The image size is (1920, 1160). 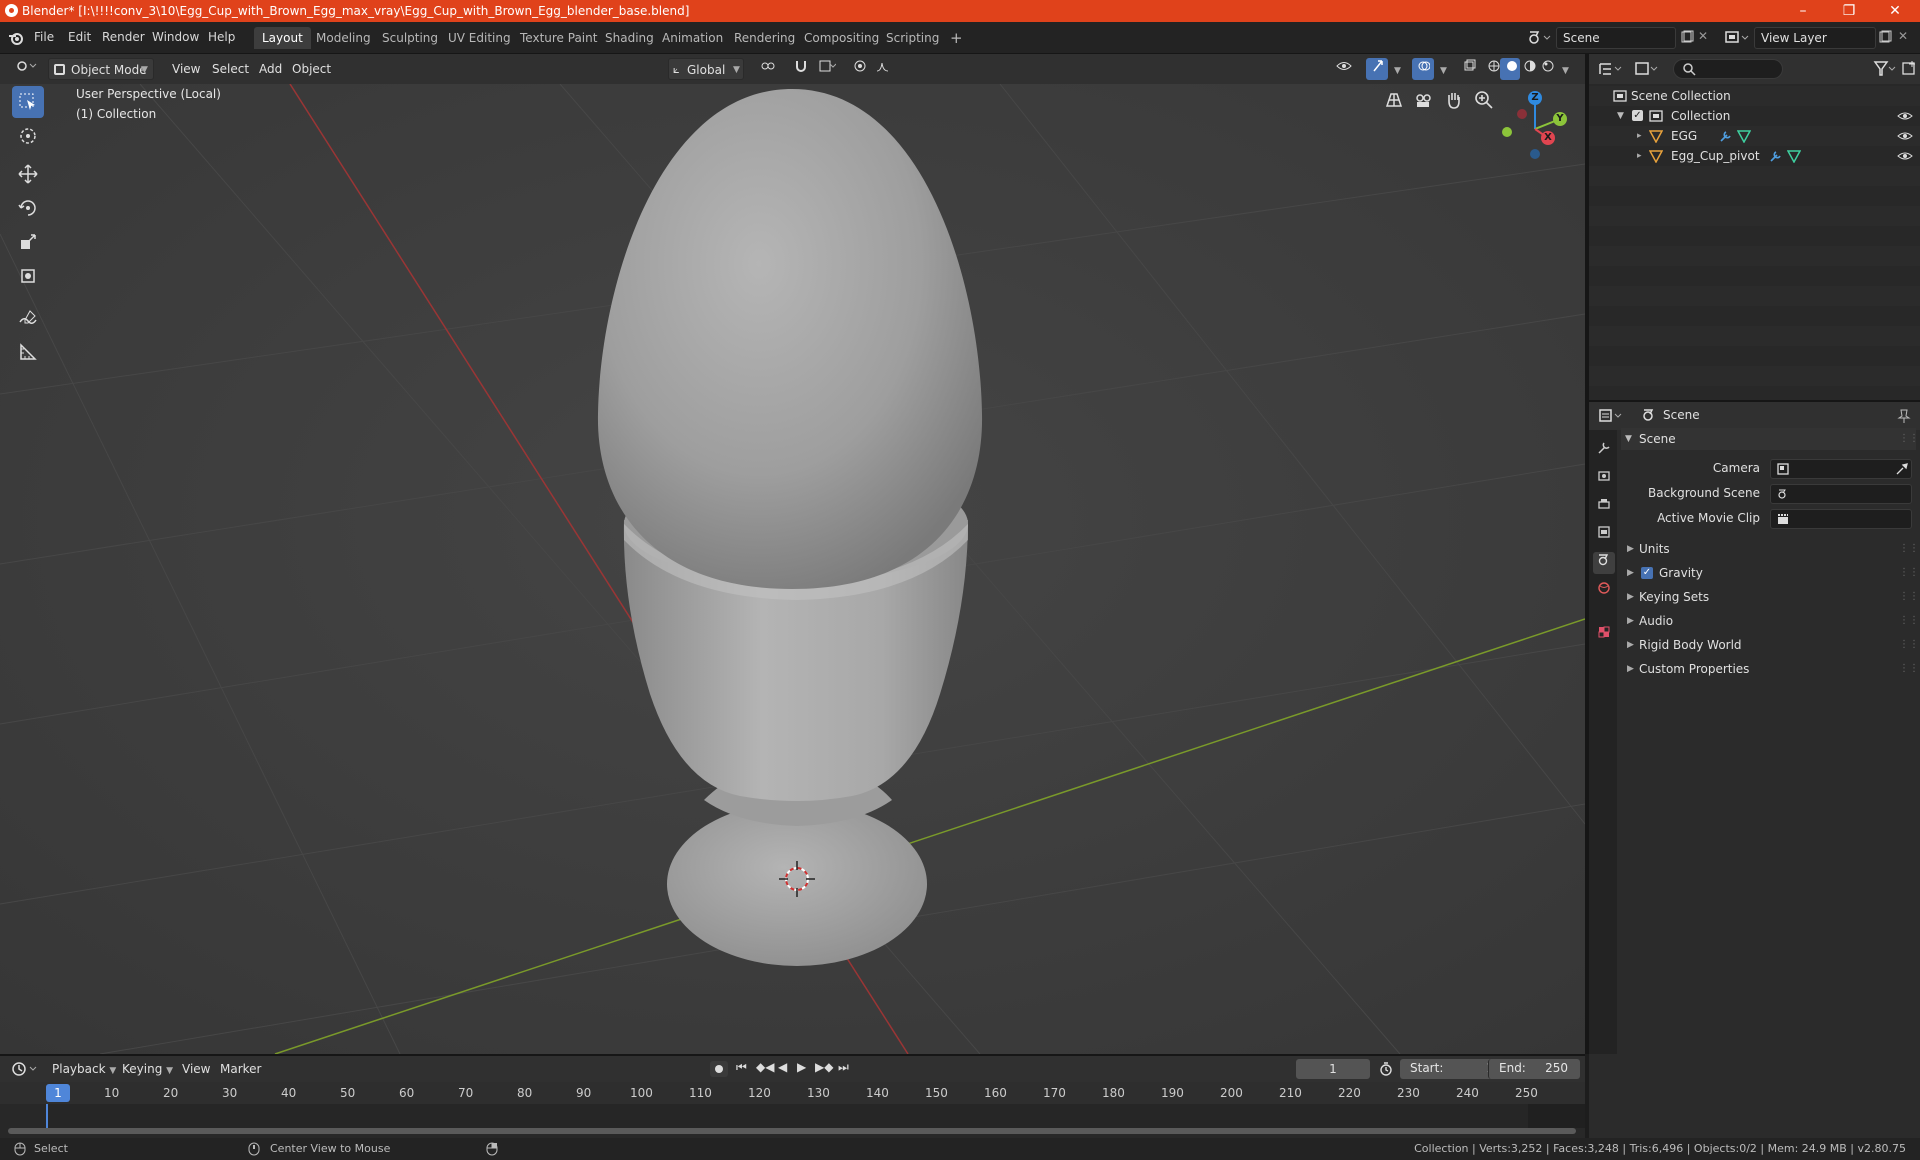 What do you see at coordinates (1604, 535) in the screenshot?
I see `tab-view-layer-icon` at bounding box center [1604, 535].